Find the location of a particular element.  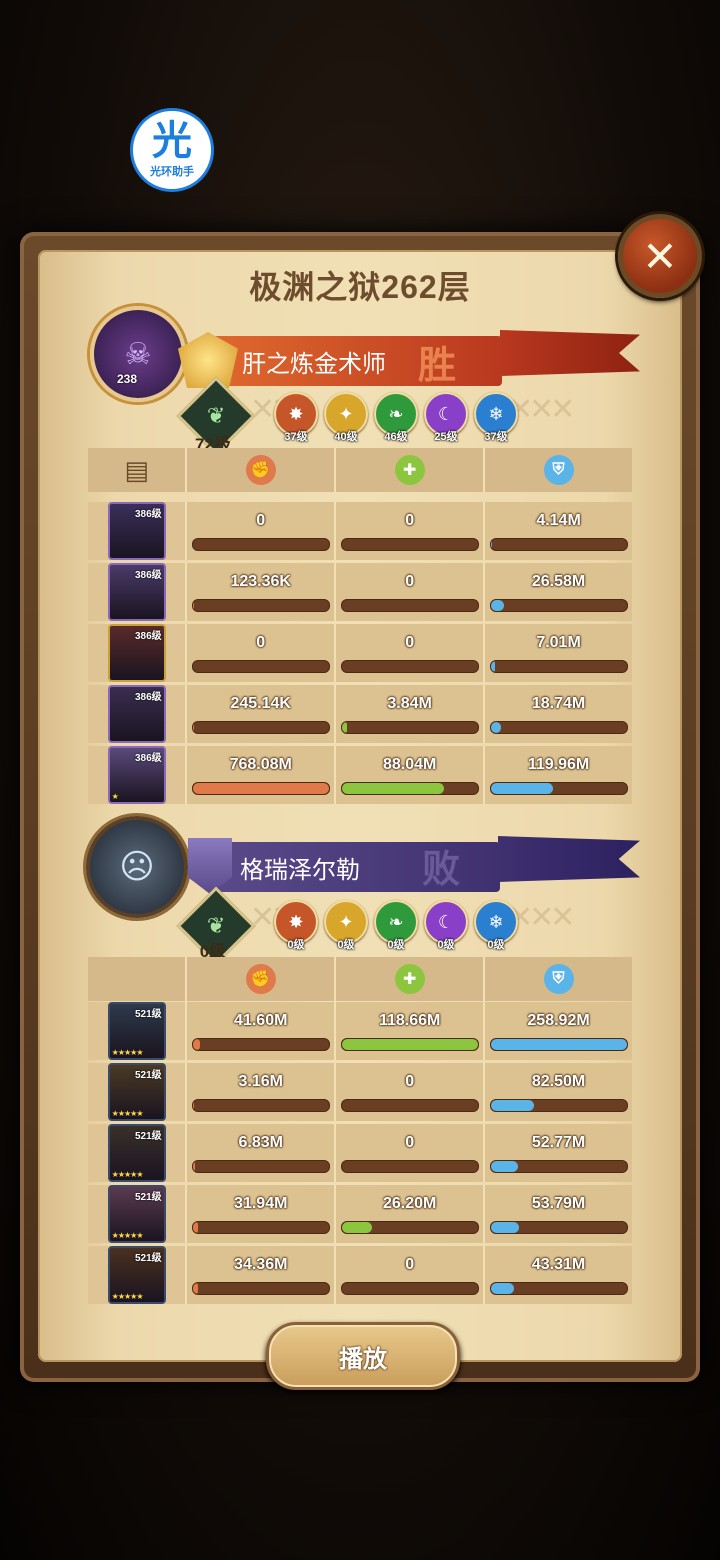

faction-item: ❧ 46级 is located at coordinates (396, 418).